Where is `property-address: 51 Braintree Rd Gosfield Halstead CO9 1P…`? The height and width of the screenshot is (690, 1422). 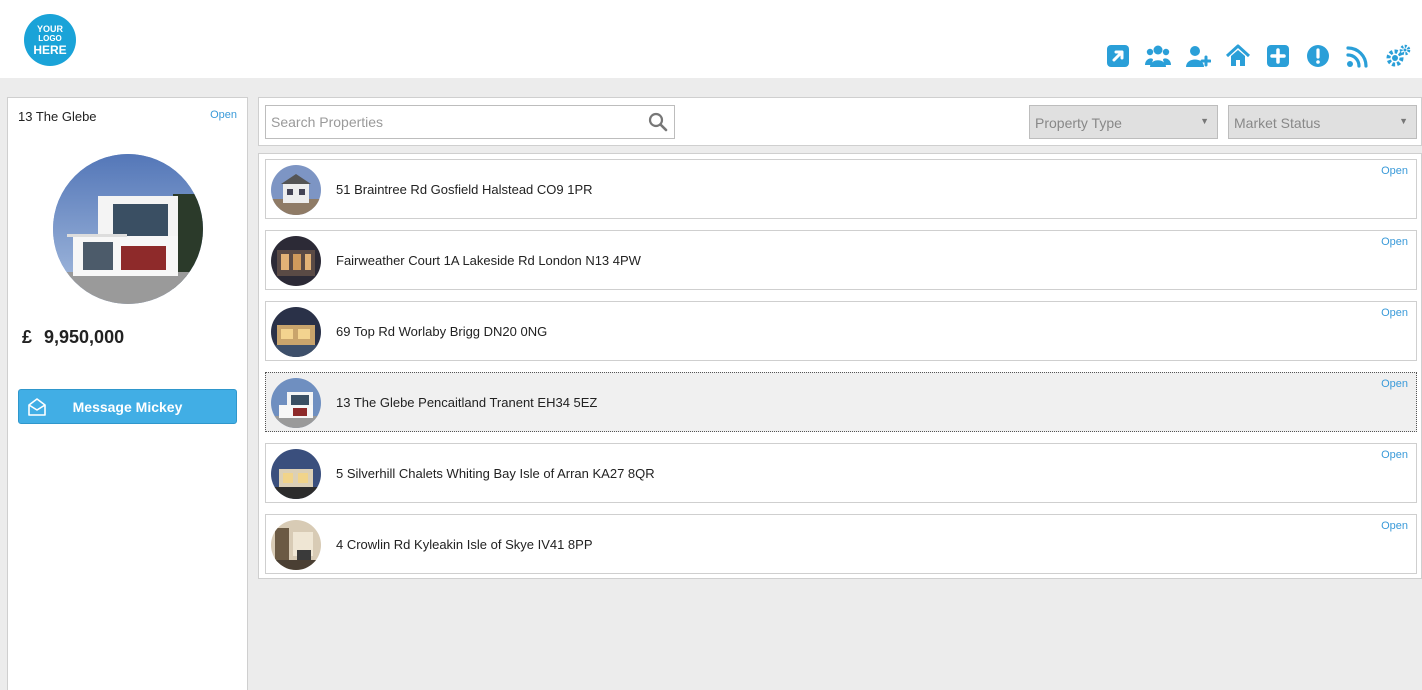 property-address: 51 Braintree Rd Gosfield Halstead CO9 1P… is located at coordinates (464, 189).